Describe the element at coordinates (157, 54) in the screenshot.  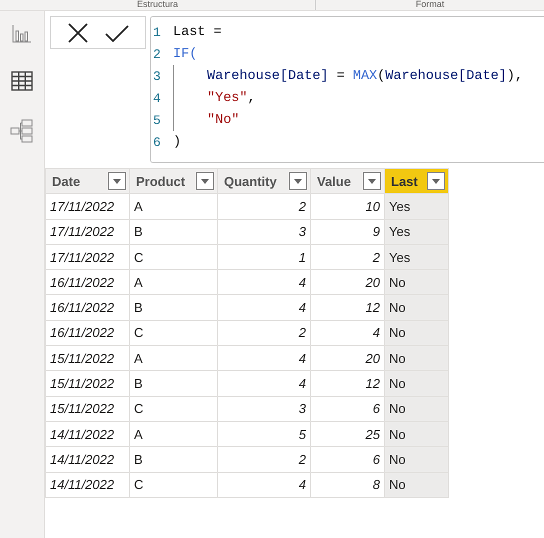
I see `line-number: 2` at that location.